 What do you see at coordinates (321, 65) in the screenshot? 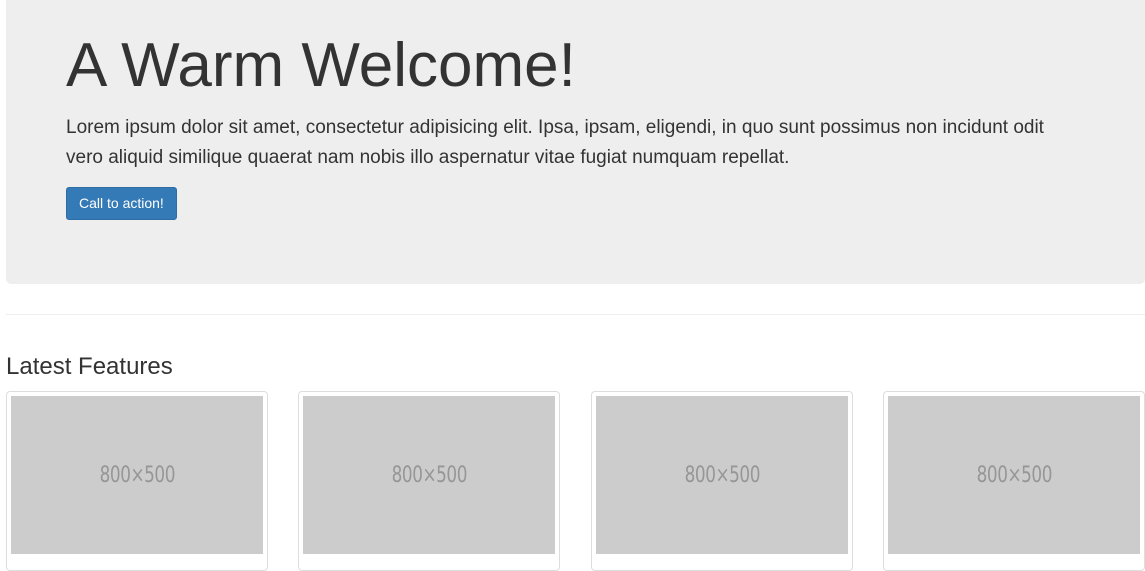
I see `hero-title: A Warm Welcome!` at bounding box center [321, 65].